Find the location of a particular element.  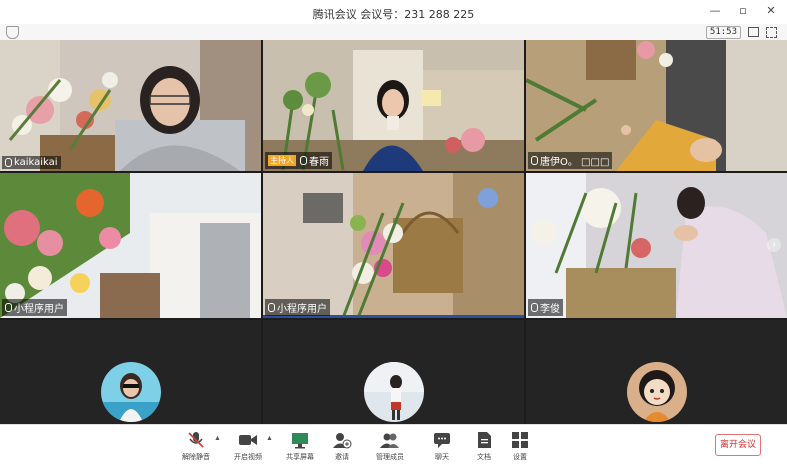

layout-icon is located at coordinates (753, 32).